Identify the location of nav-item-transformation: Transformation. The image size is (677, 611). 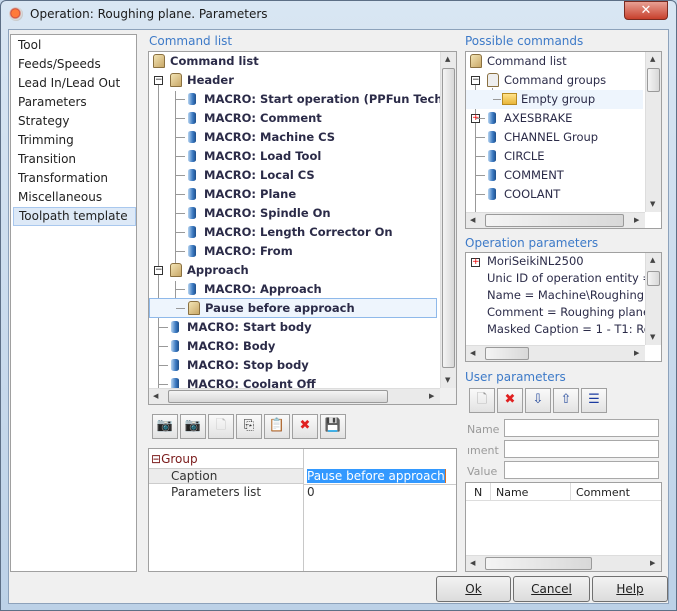
(74, 178).